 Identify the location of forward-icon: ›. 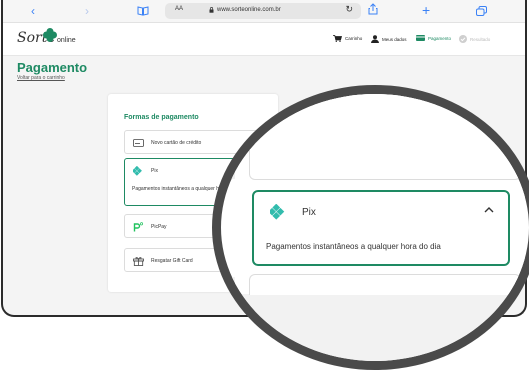
(87, 11).